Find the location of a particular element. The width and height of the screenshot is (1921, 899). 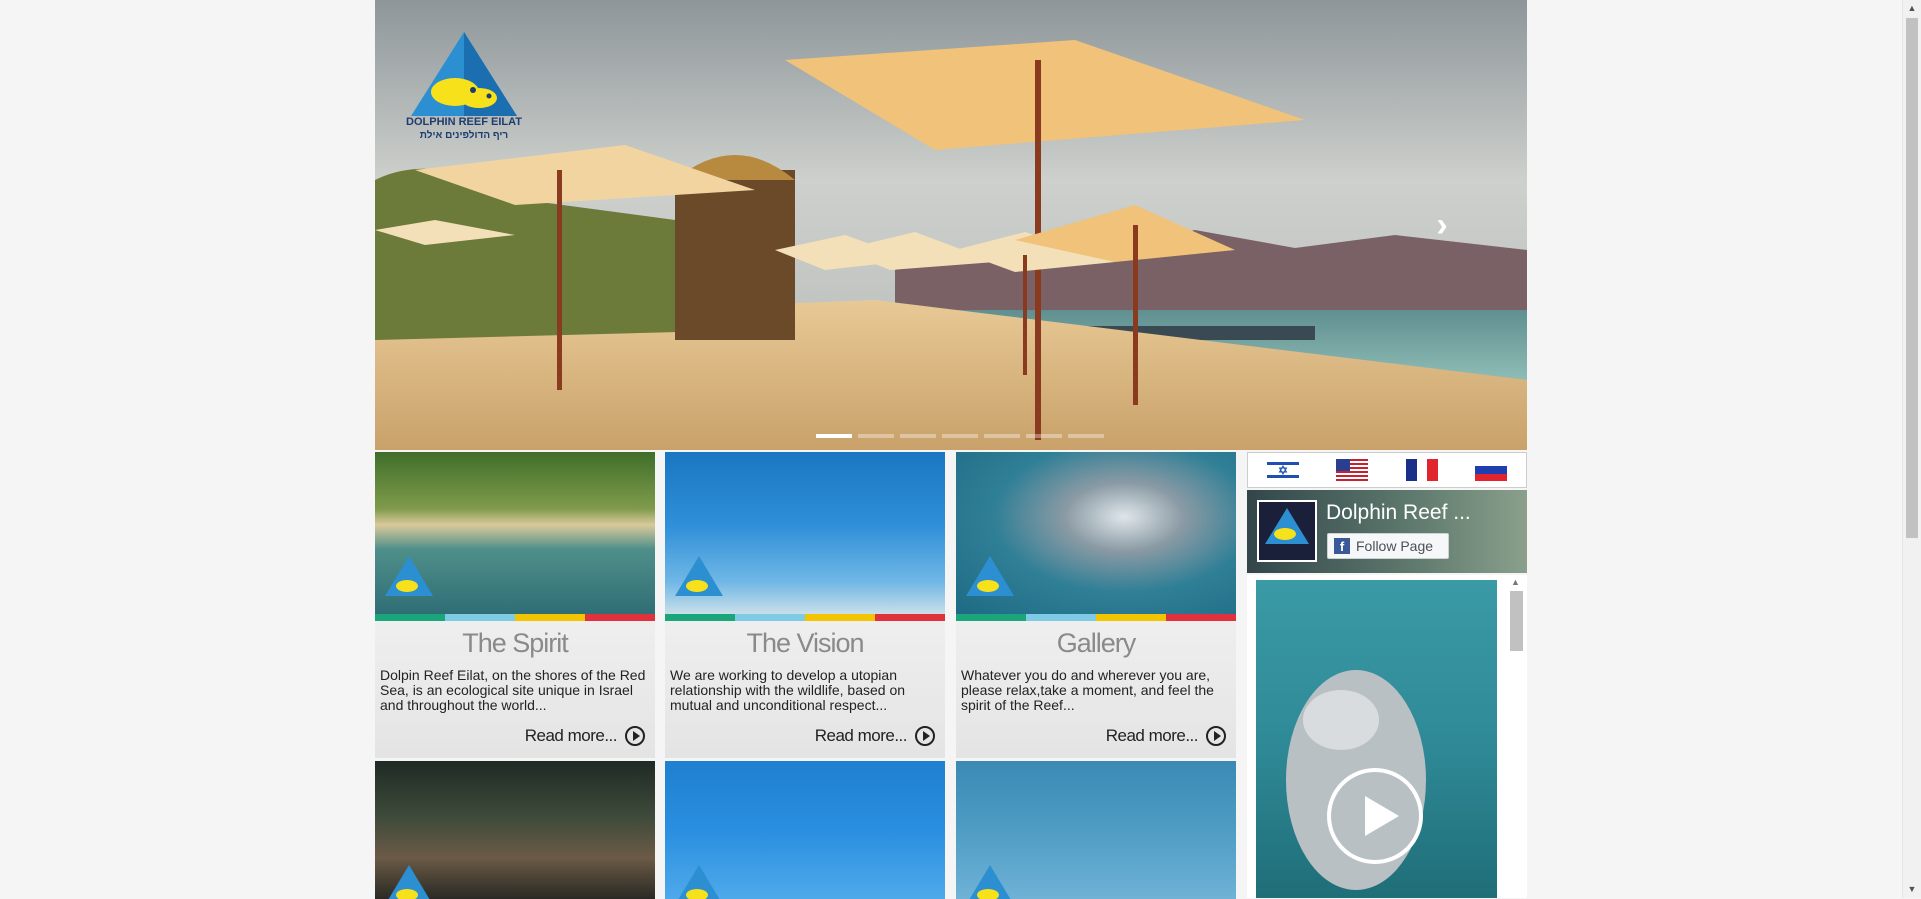

facebook-page-avatar is located at coordinates (1287, 531).